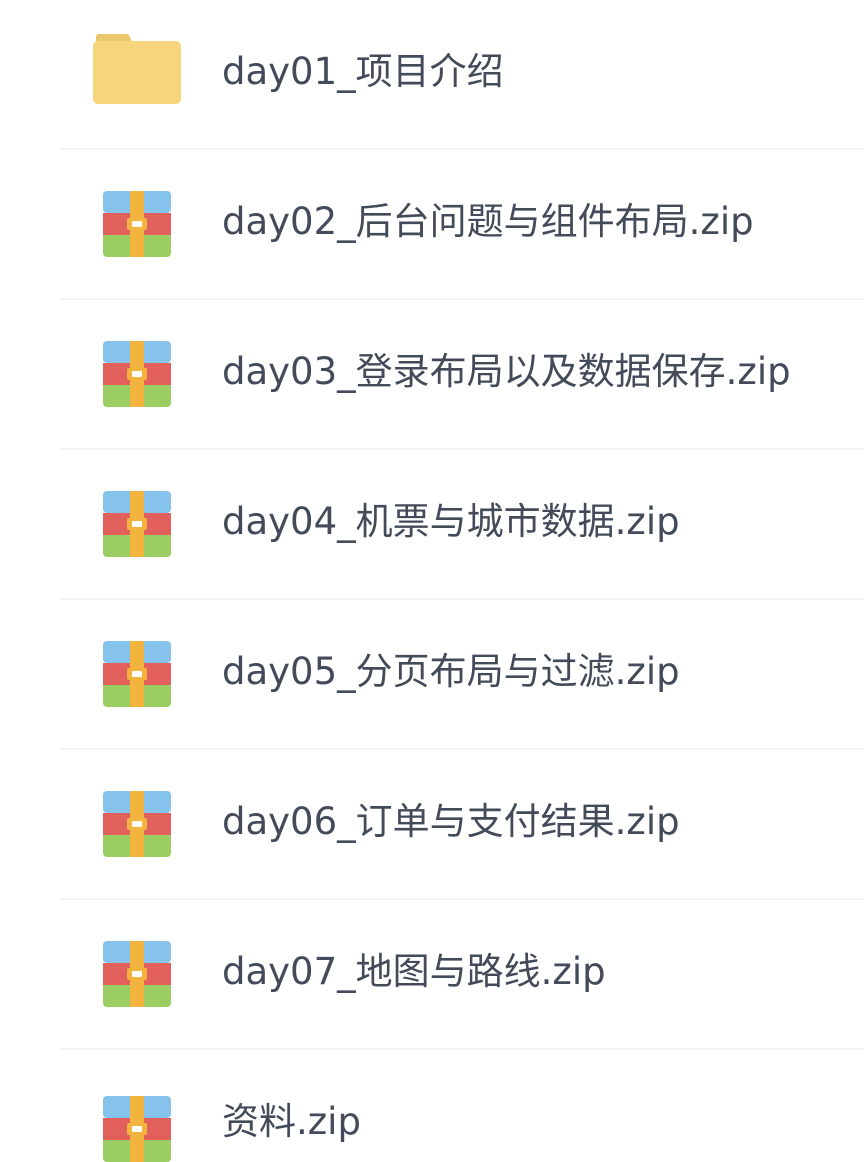 The height and width of the screenshot is (1162, 864). Describe the element at coordinates (291, 1121) in the screenshot. I see `file-name: 资料.zip` at that location.